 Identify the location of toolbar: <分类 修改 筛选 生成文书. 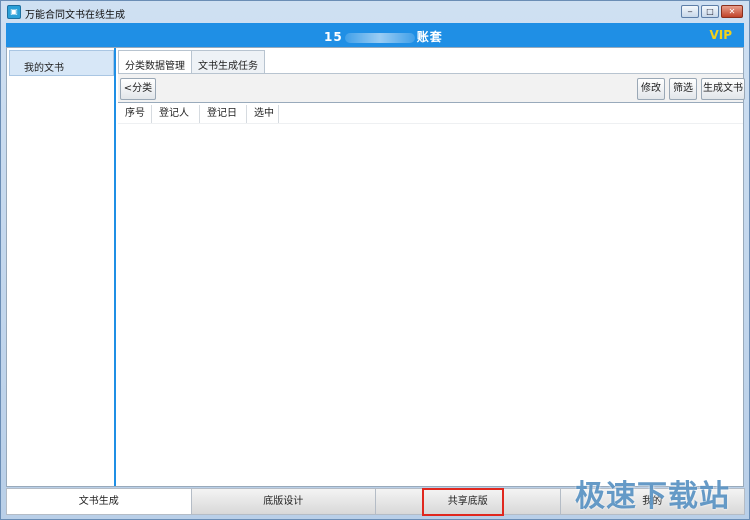
(431, 88).